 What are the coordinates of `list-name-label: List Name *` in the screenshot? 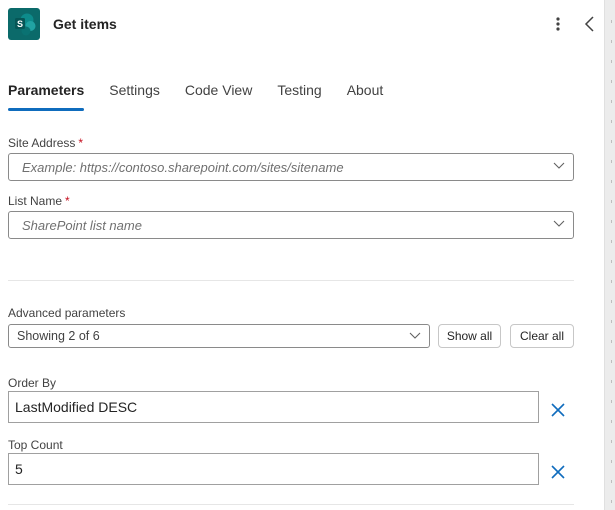 It's located at (39, 201).